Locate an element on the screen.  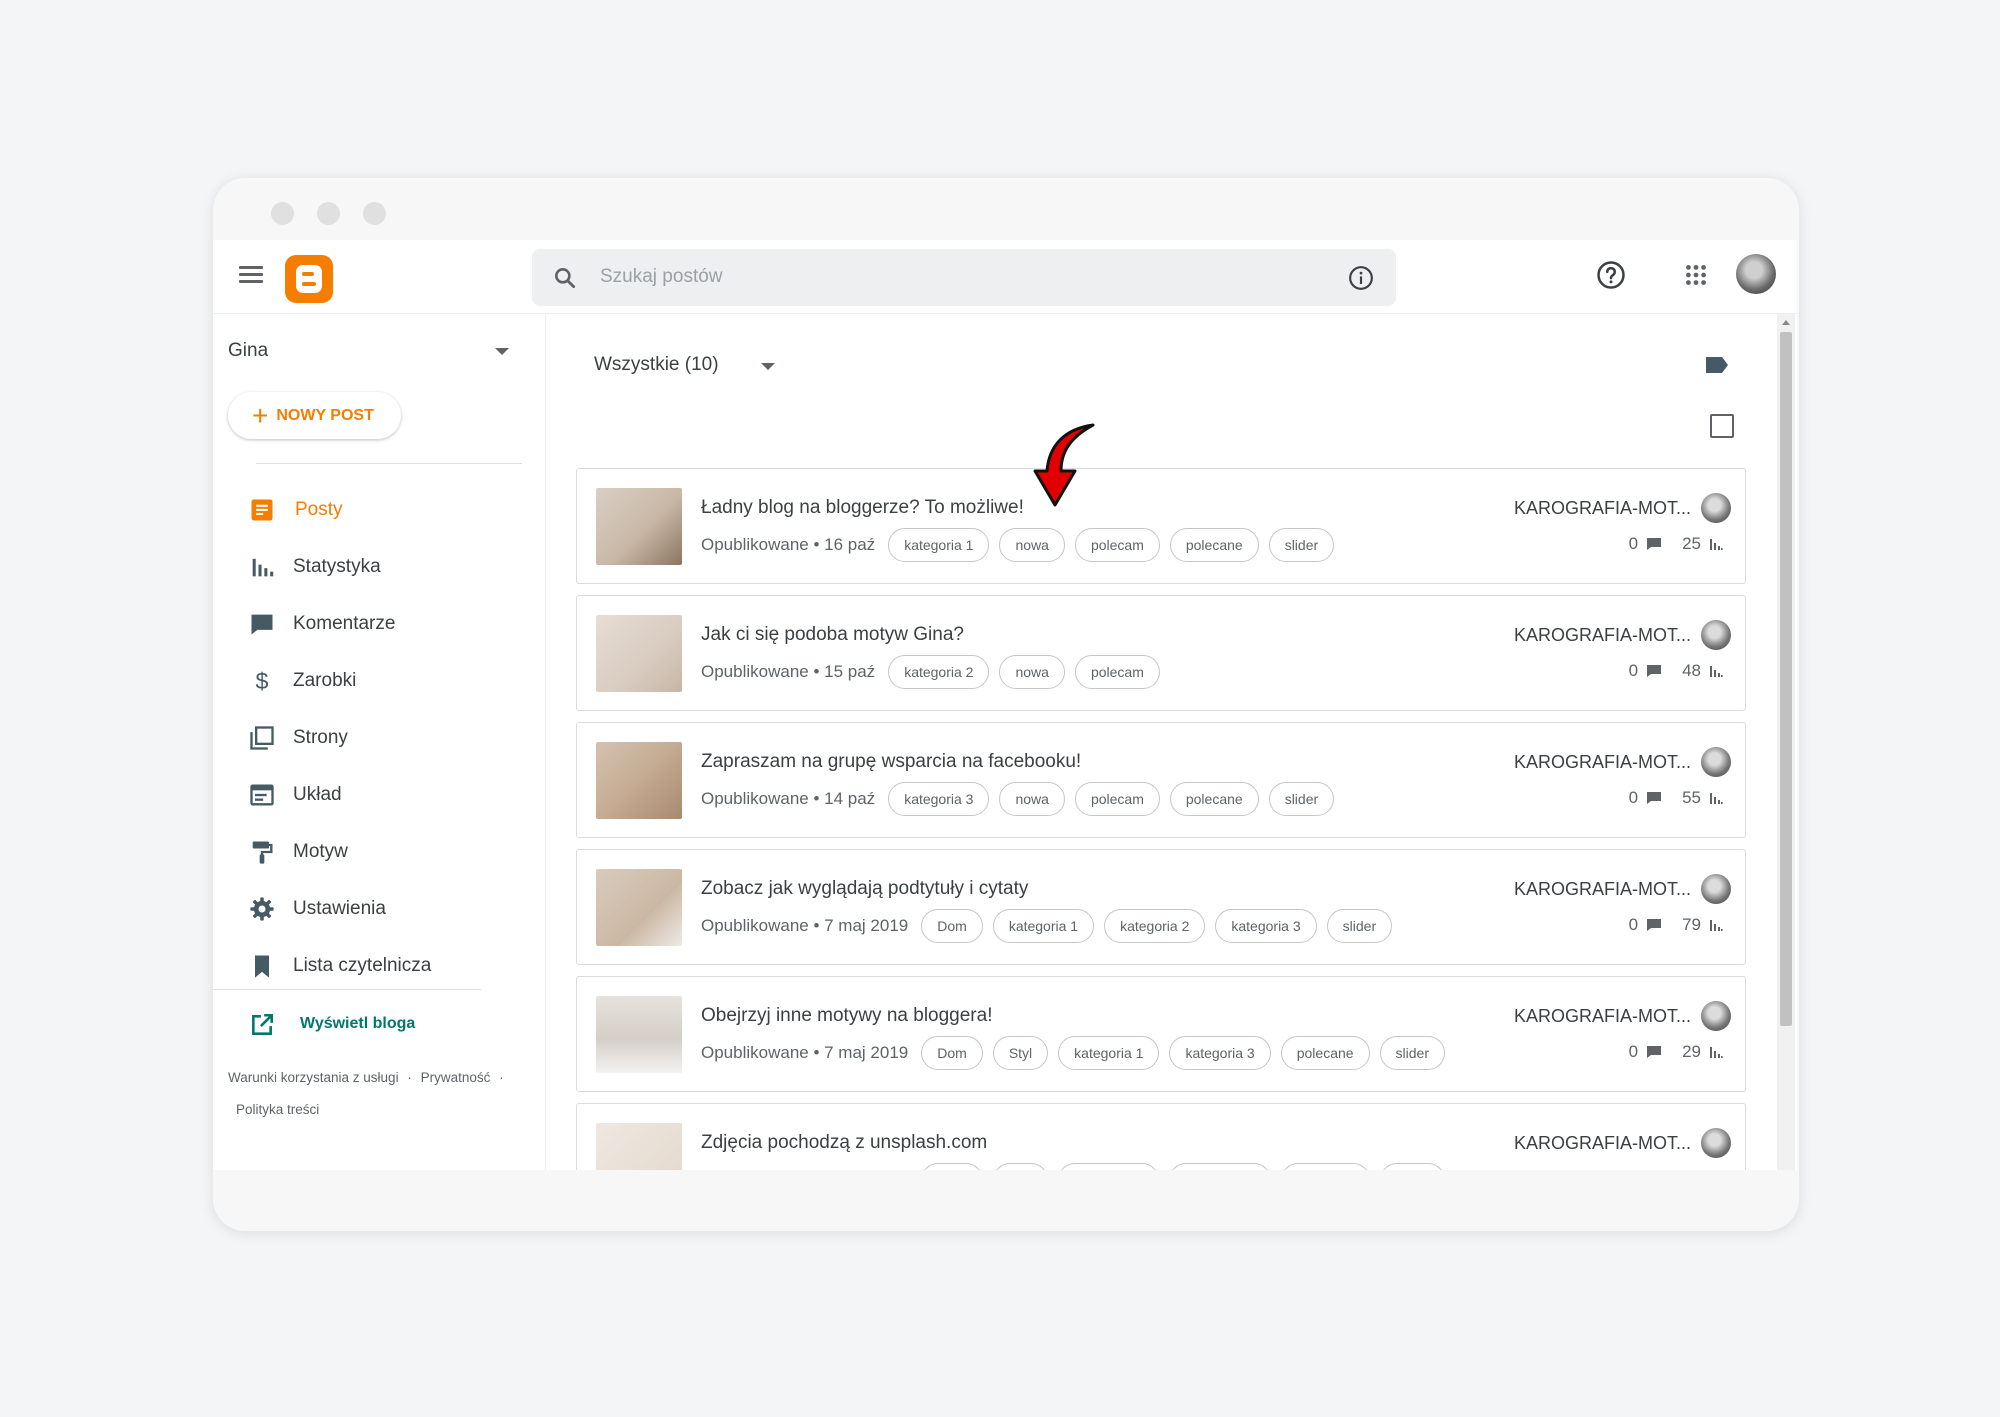
new-post-button: + NOWY POST is located at coordinates (314, 415).